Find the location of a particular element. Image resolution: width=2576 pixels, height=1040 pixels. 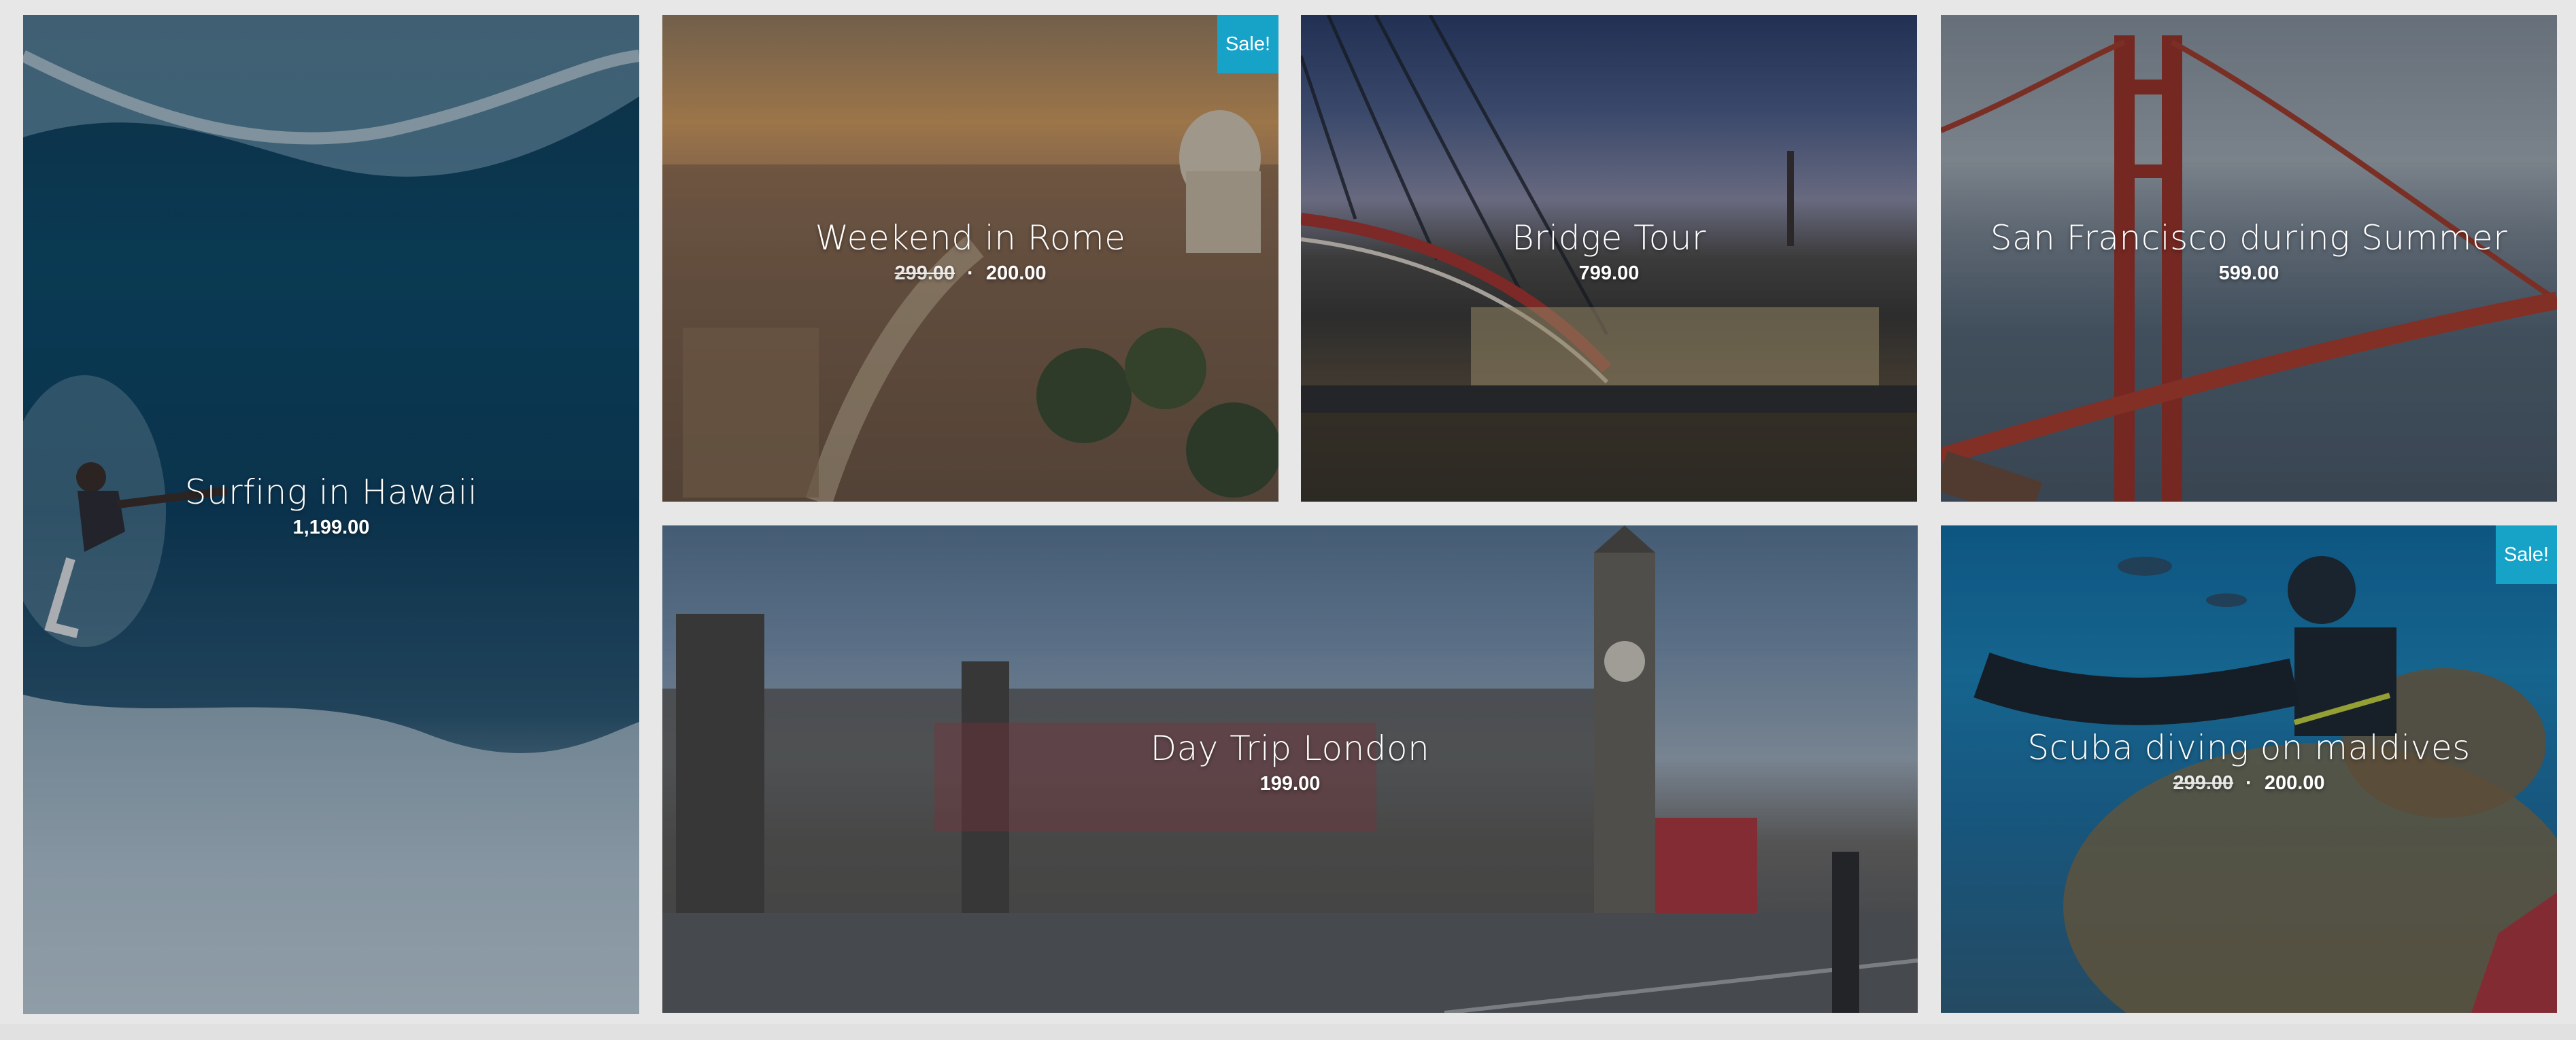

tile-price: 599.00 is located at coordinates (2249, 273).